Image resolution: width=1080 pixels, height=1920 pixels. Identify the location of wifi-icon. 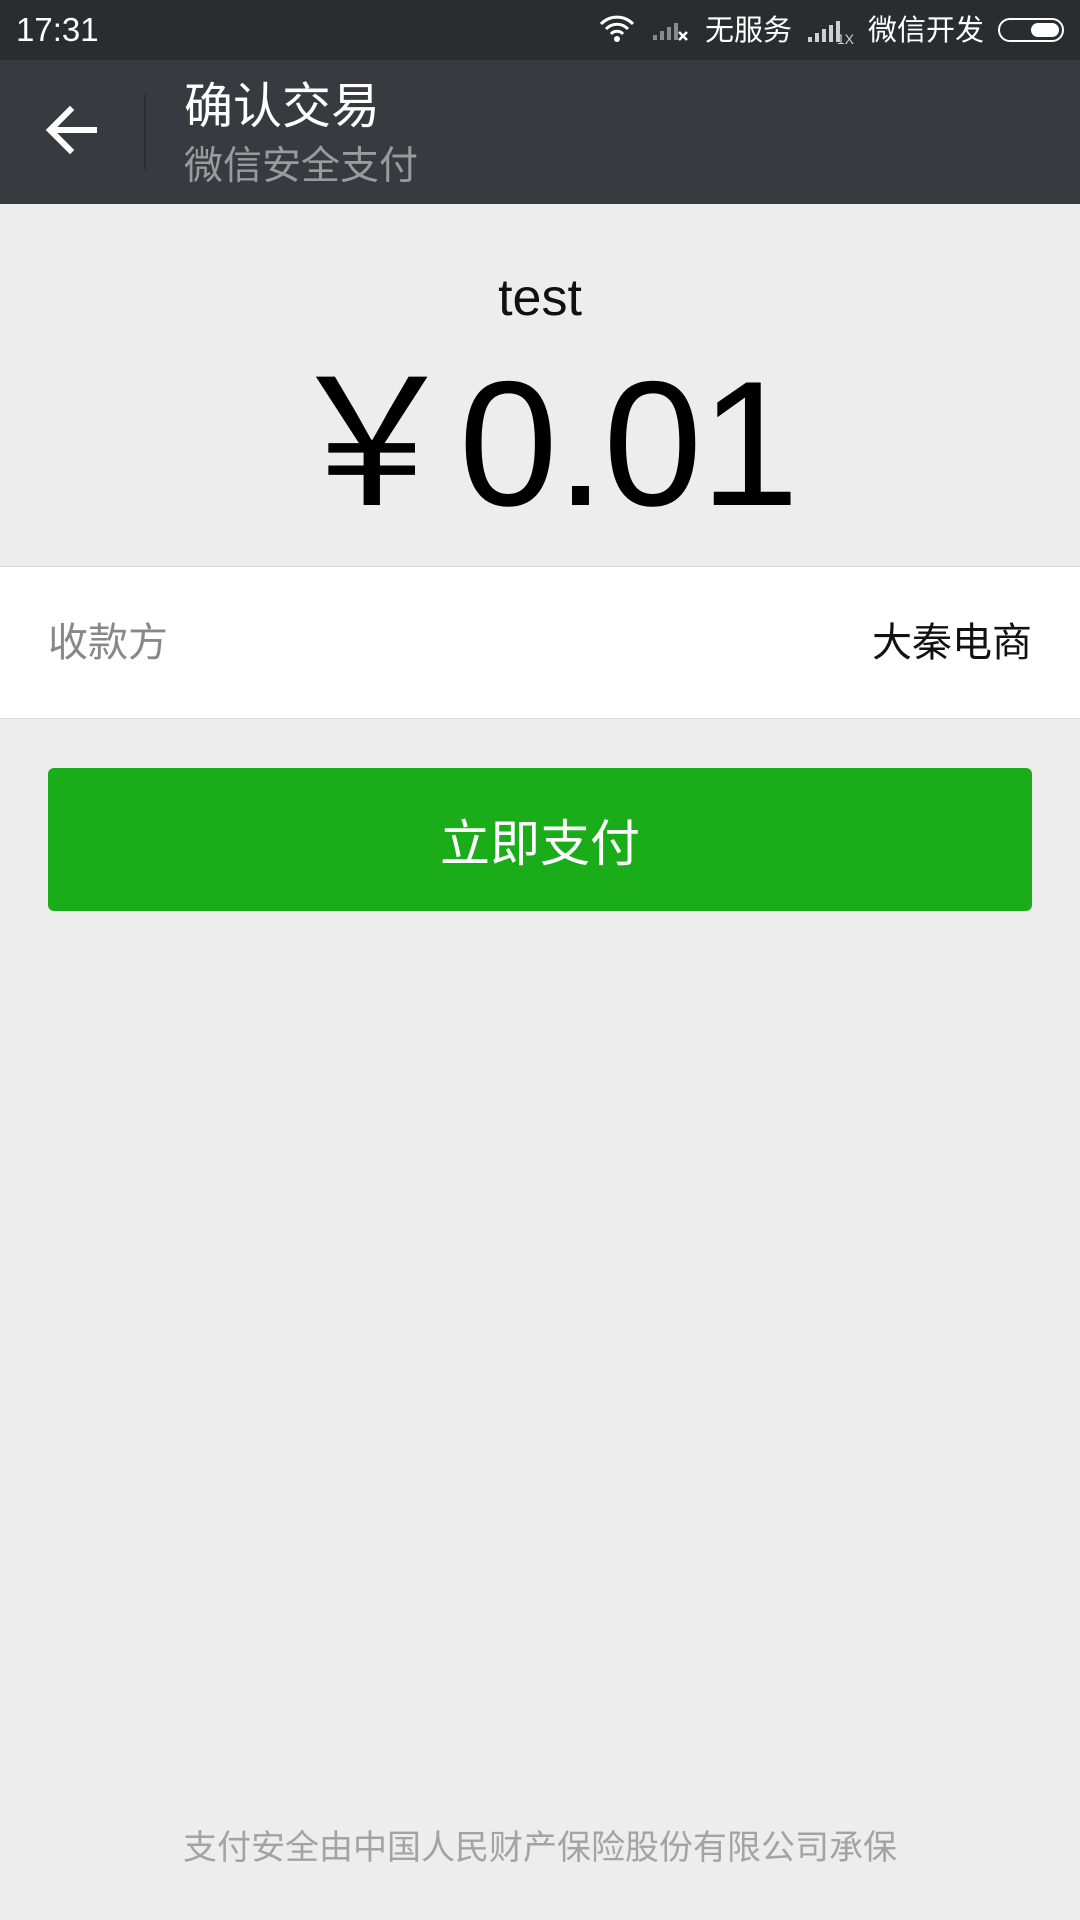
(617, 30).